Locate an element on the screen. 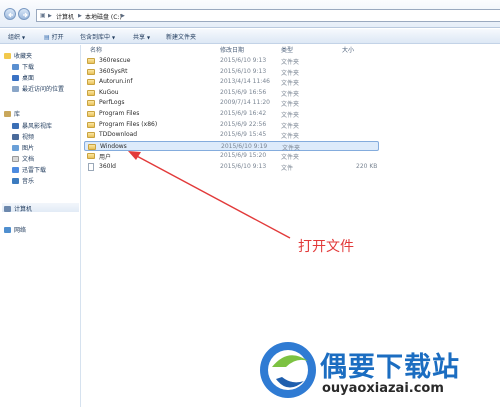 This screenshot has width=500, height=407. watermark-brand: 偶要下载站 is located at coordinates (390, 367).